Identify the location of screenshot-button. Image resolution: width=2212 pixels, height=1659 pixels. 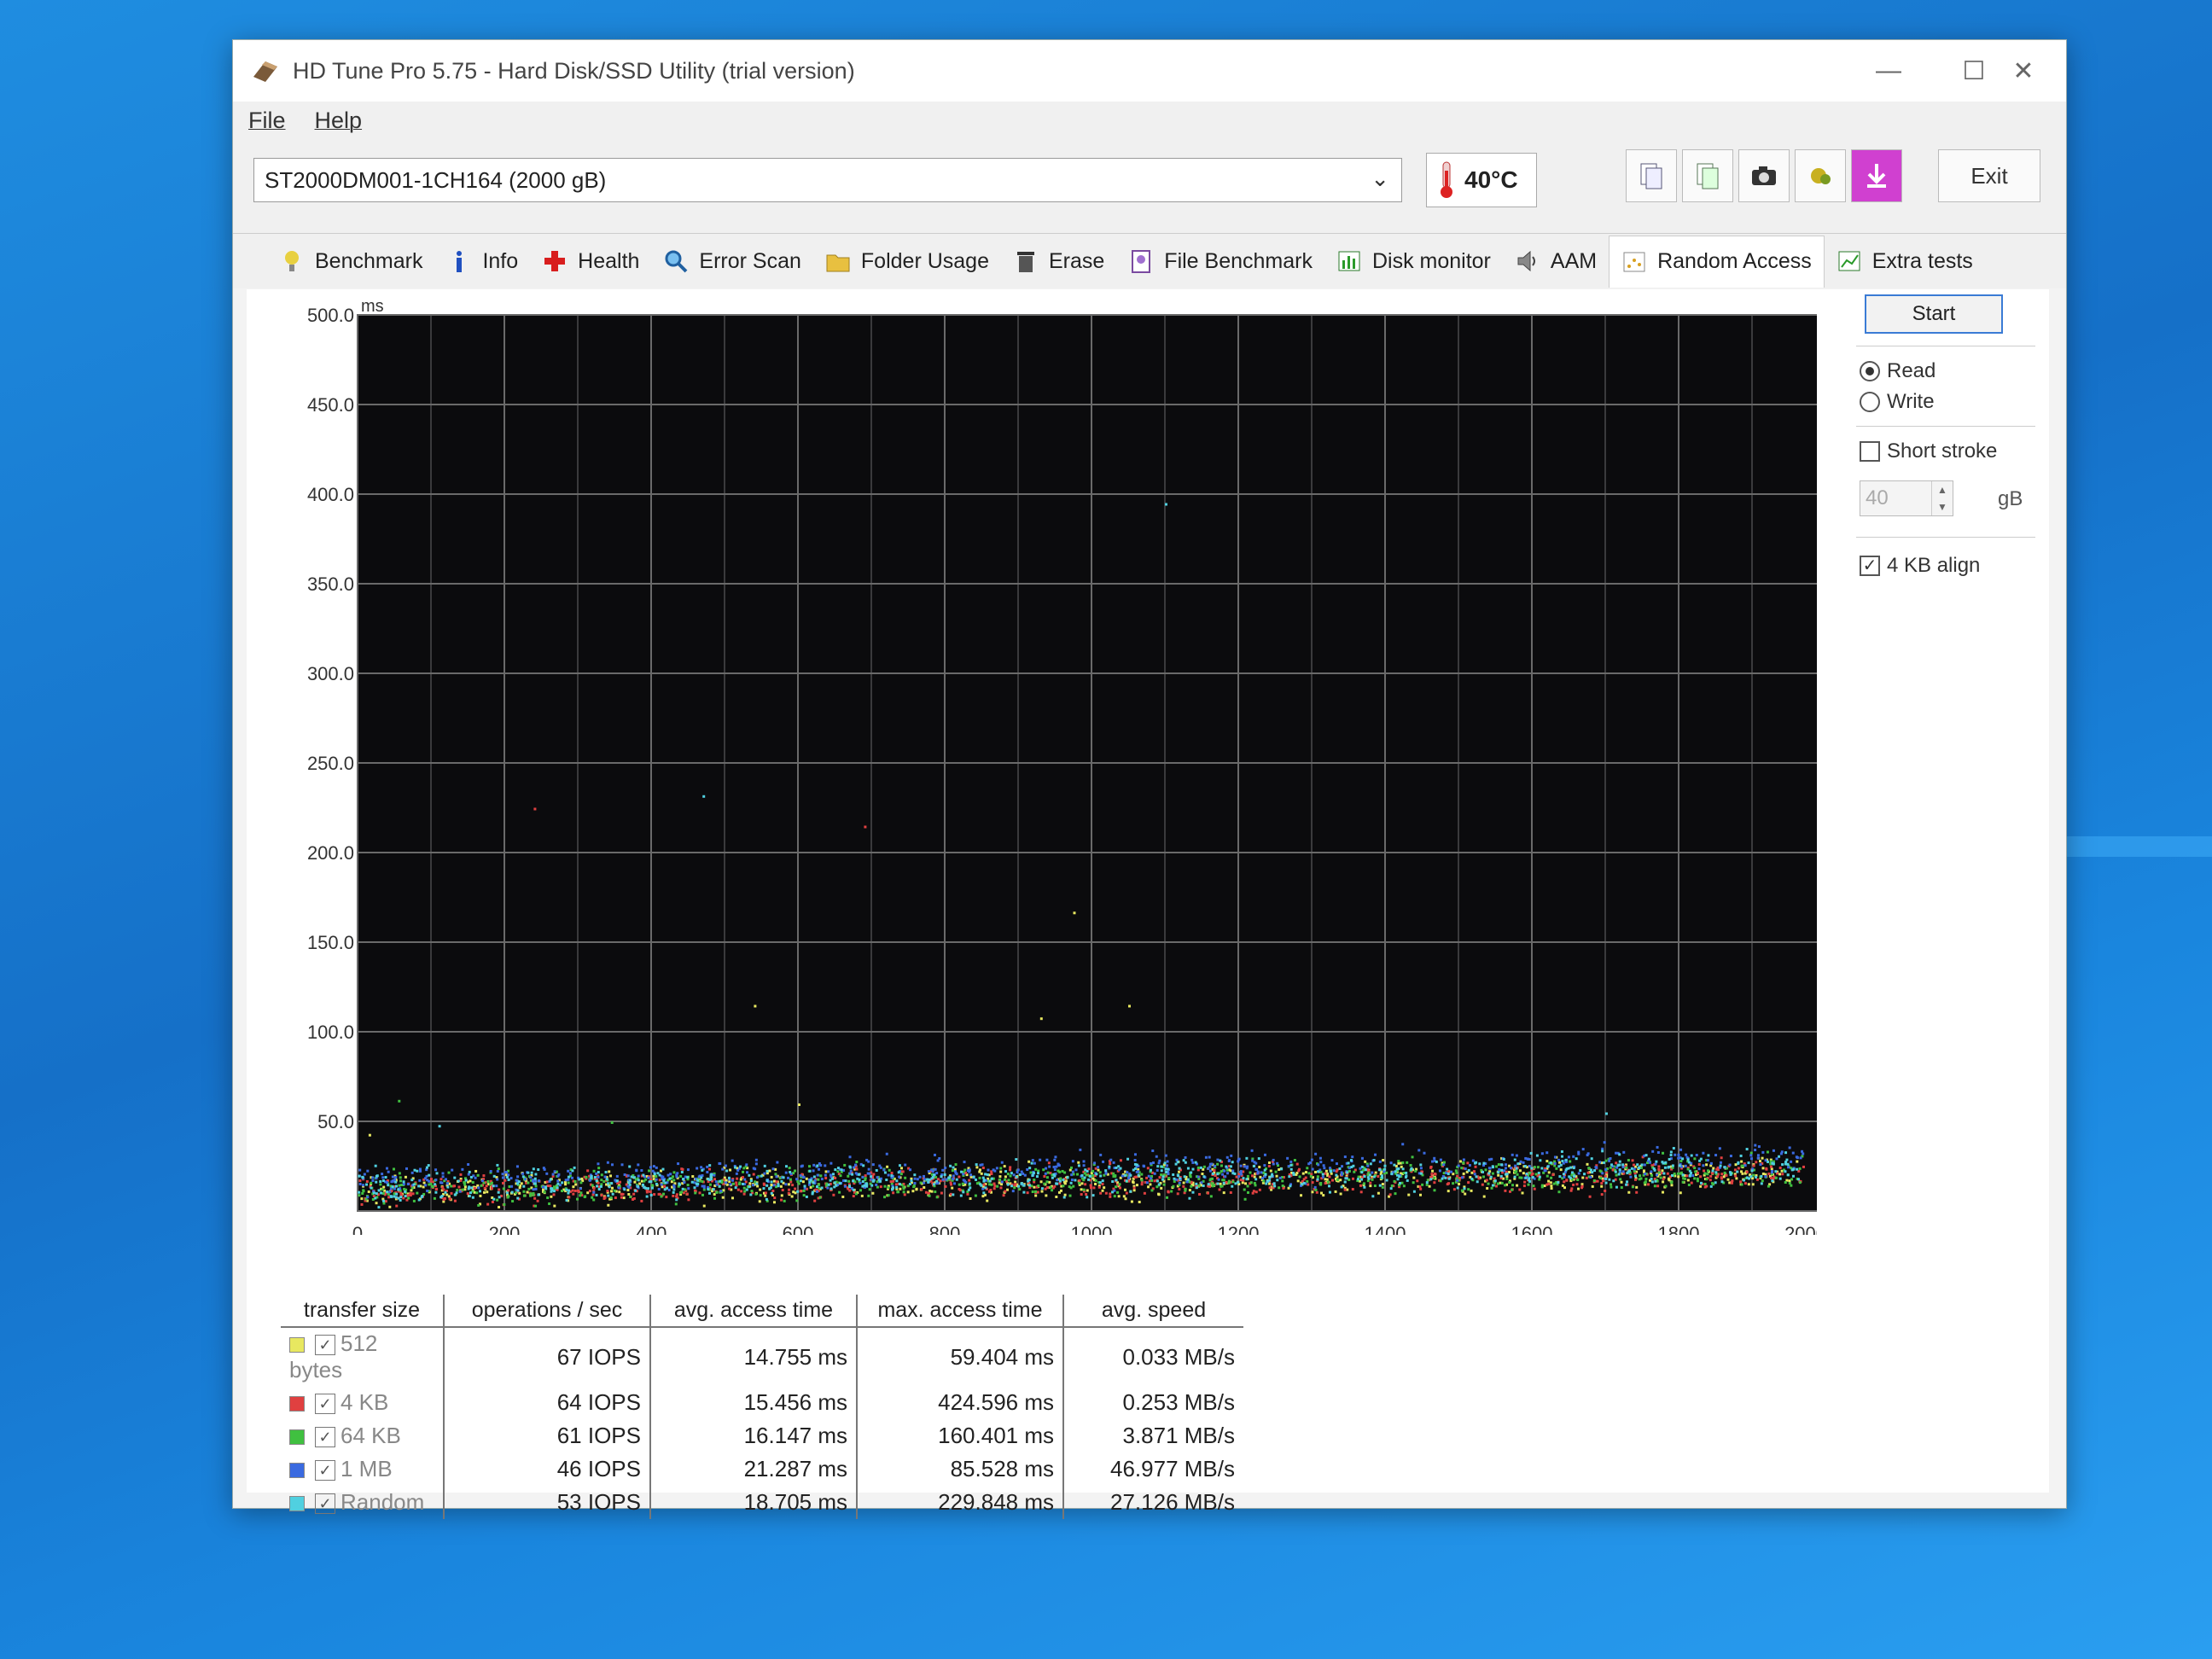
(1764, 175).